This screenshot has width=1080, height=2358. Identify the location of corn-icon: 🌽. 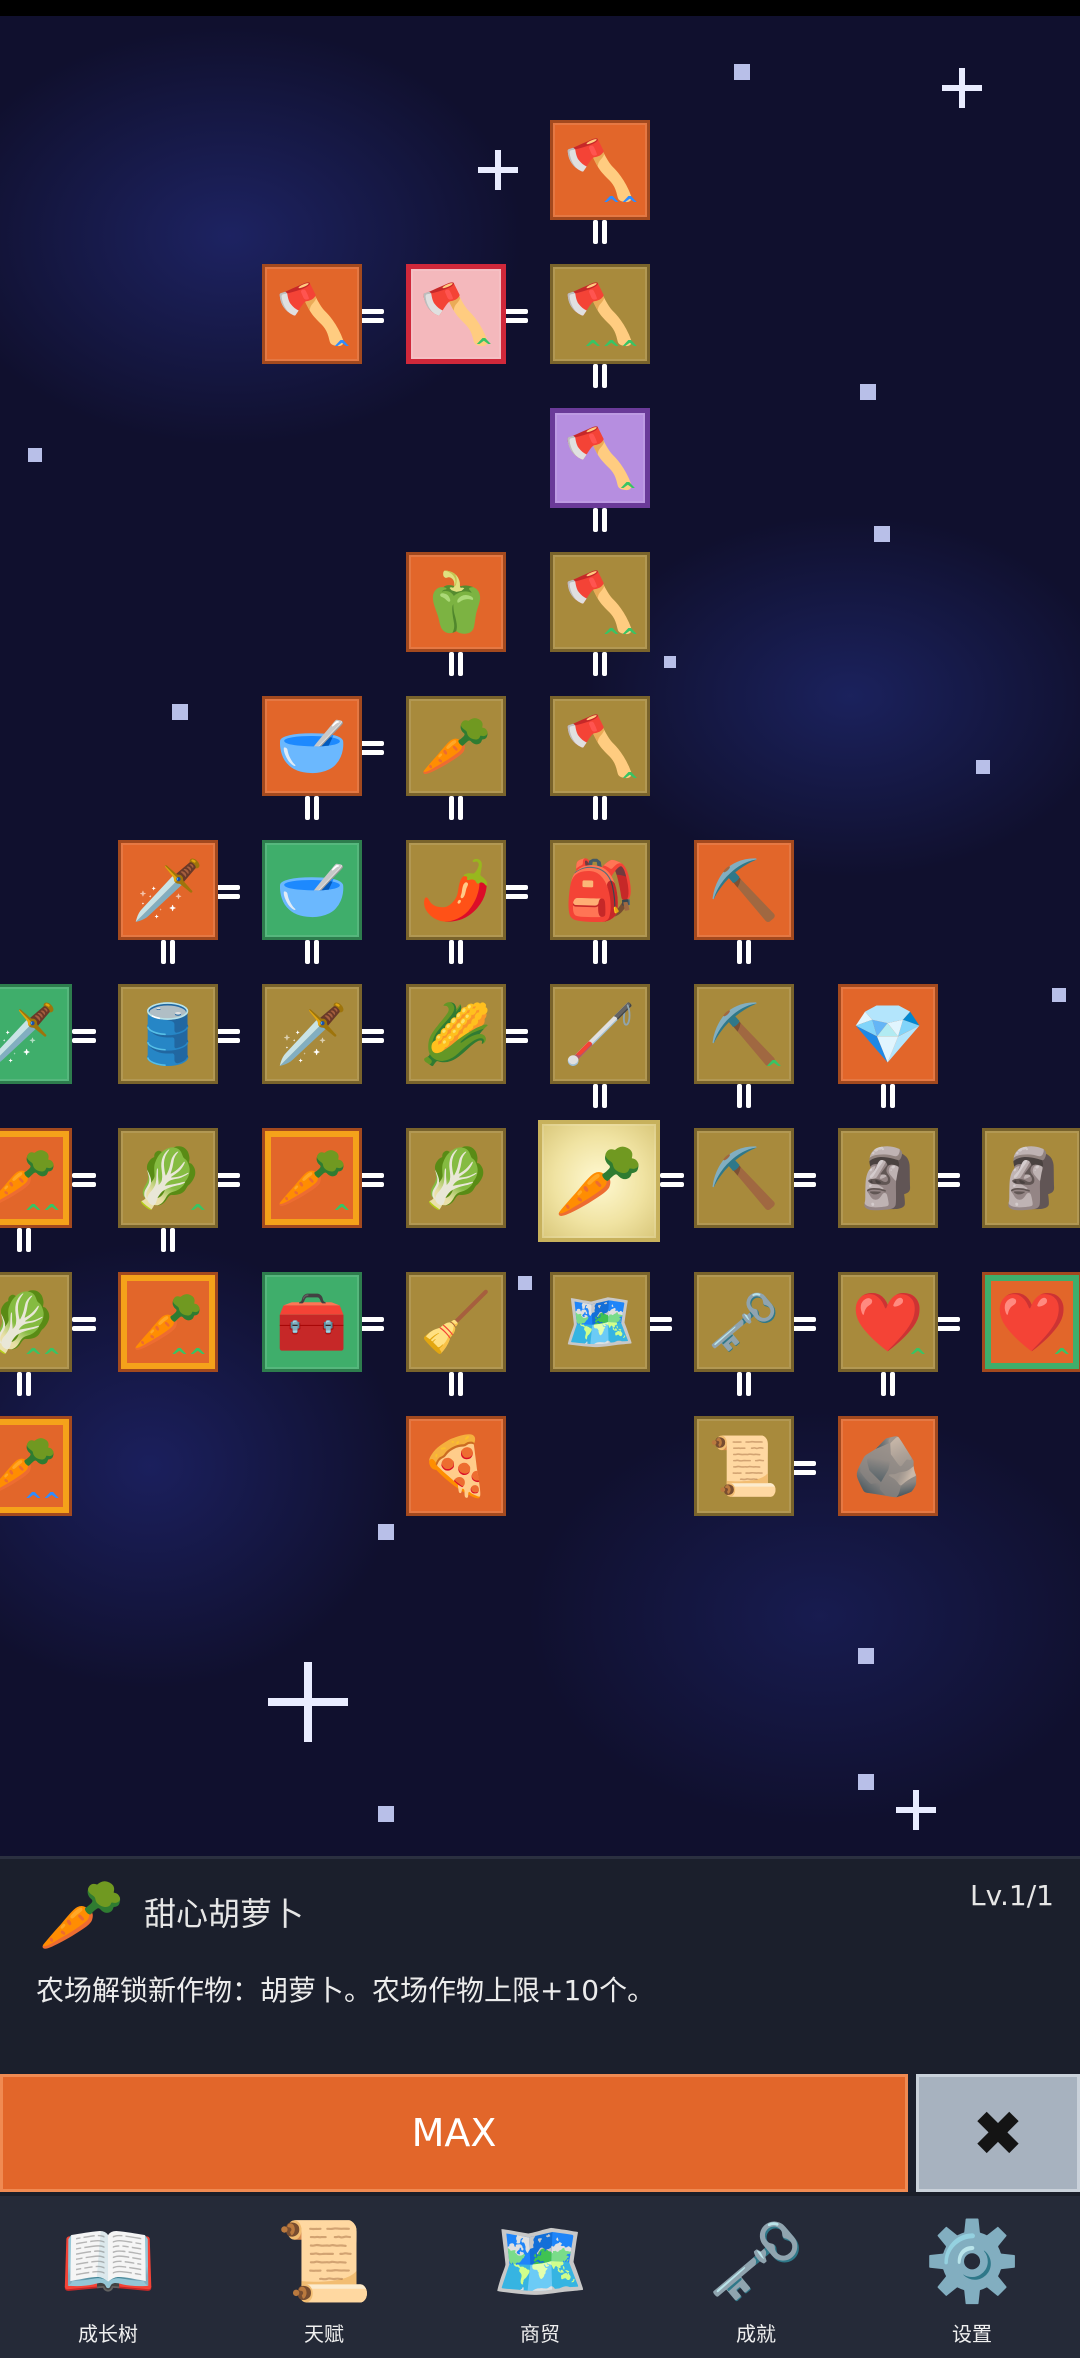
(456, 1034).